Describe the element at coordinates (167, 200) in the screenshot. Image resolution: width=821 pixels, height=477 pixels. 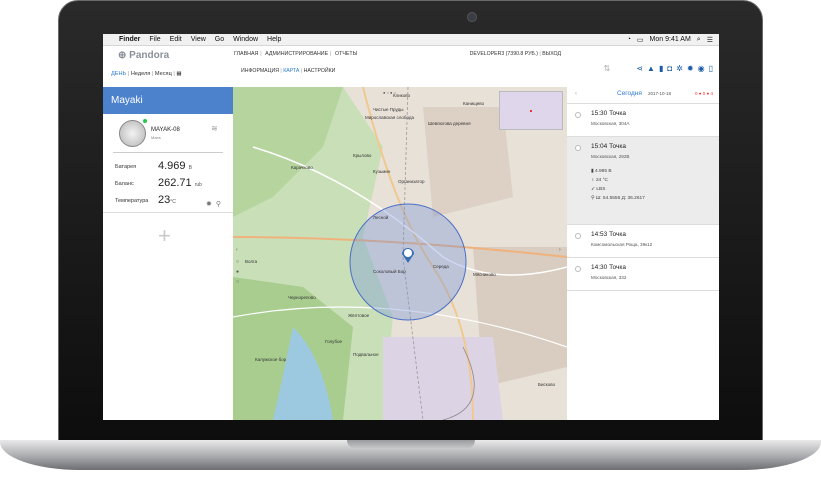
I see `metric-value: 23°C` at that location.